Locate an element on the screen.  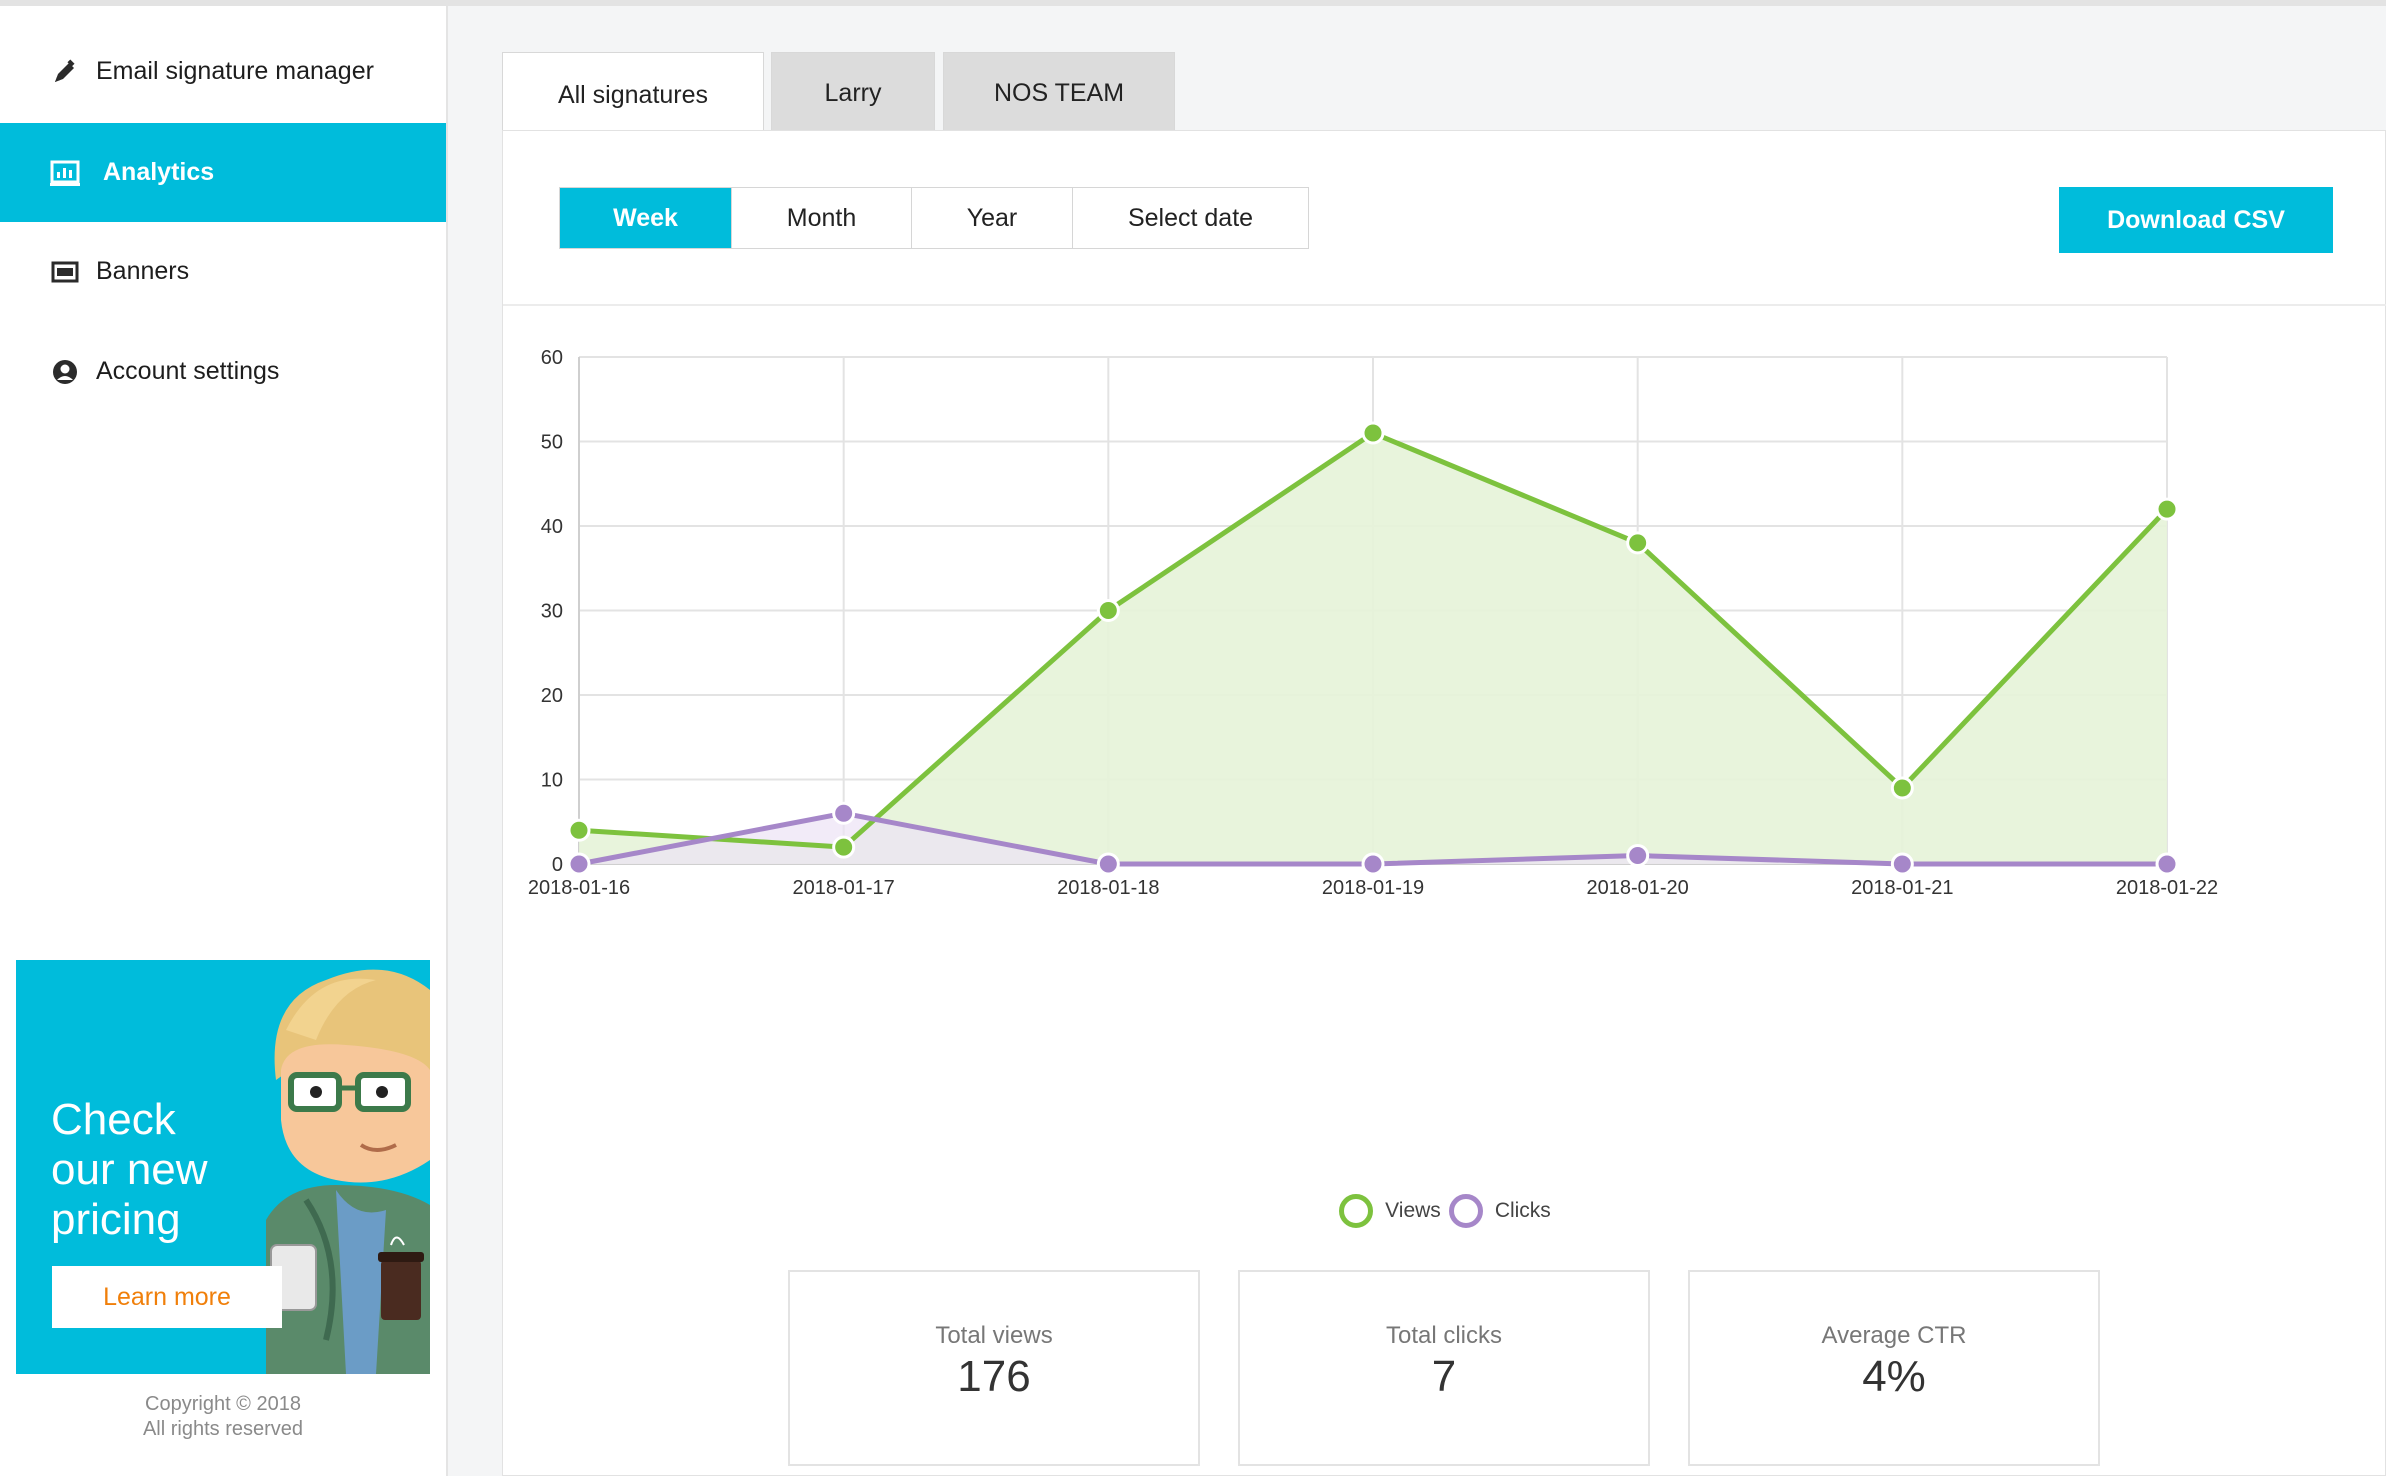
x-tick-label: 2018-01-19 is located at coordinates (1373, 888).